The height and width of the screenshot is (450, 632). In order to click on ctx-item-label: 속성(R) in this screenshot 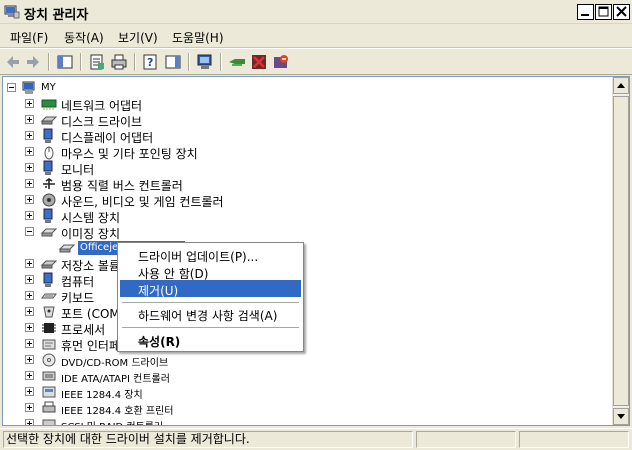, I will do `click(159, 342)`.